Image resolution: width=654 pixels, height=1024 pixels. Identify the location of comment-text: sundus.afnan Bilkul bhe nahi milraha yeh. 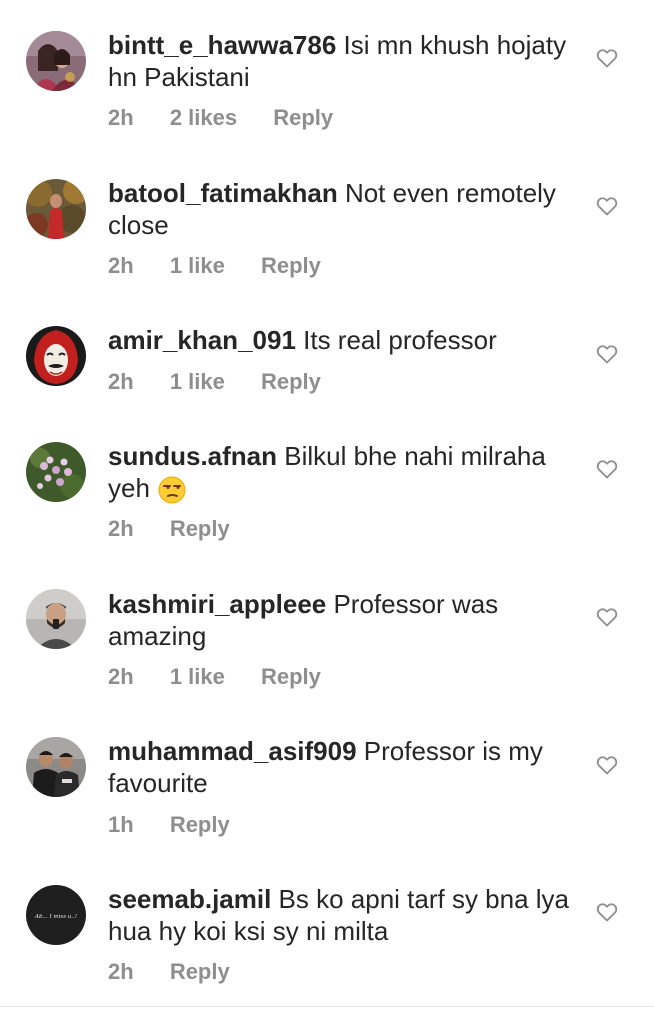
(343, 472).